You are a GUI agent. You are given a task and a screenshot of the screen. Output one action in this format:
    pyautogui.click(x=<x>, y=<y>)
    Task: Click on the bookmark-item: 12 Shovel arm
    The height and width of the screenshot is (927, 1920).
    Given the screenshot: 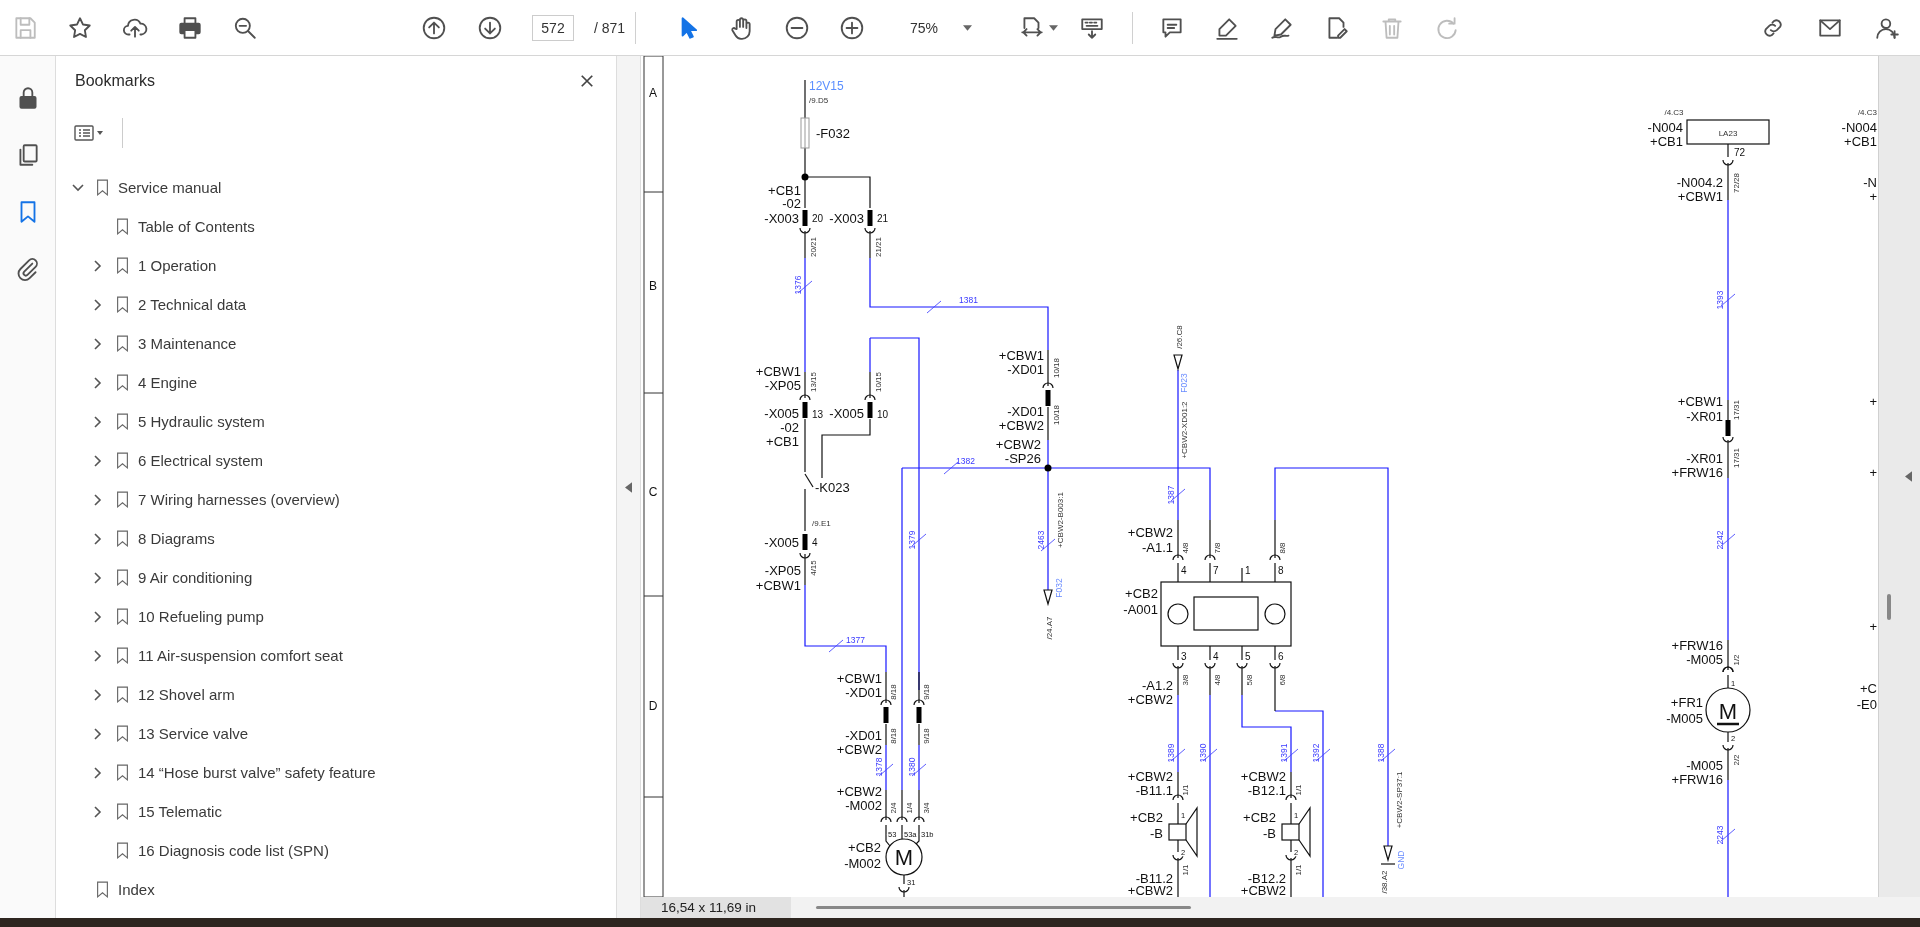 What is the action you would take?
    pyautogui.click(x=186, y=694)
    